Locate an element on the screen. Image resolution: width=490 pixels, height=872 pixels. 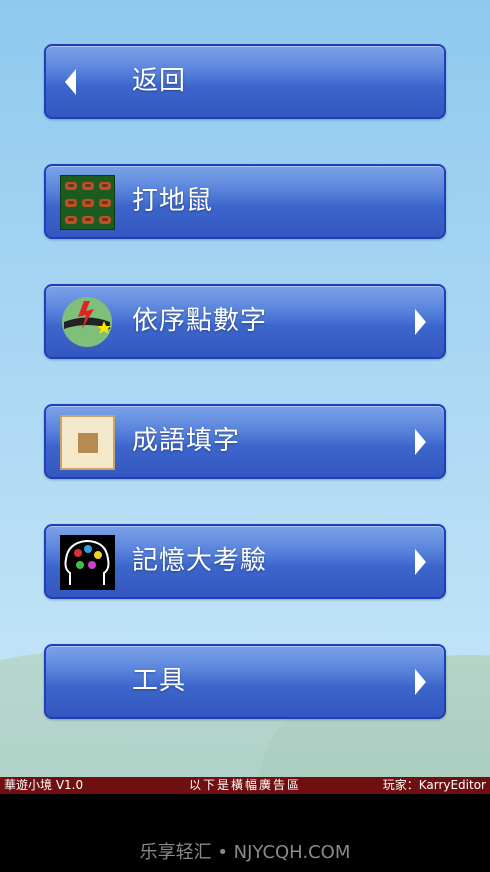
whack-a-mole-button: 打地鼠 is located at coordinates (245, 201).